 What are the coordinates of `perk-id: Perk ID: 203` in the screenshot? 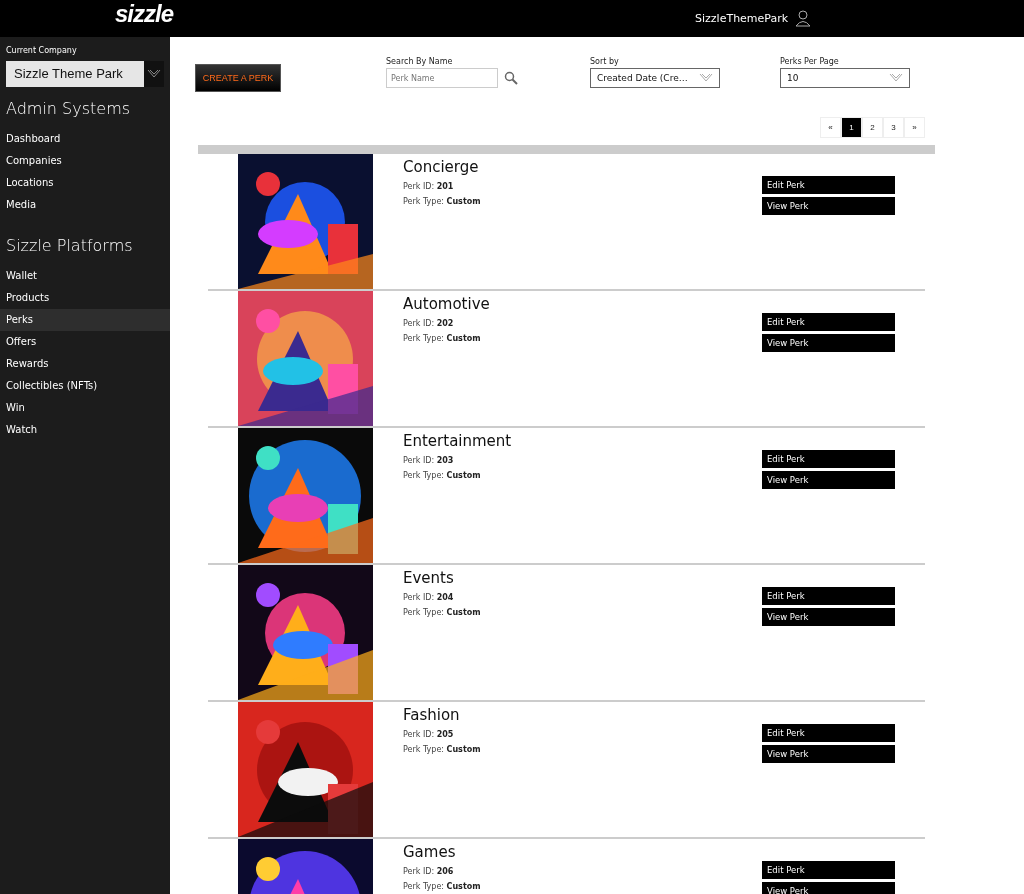 It's located at (428, 460).